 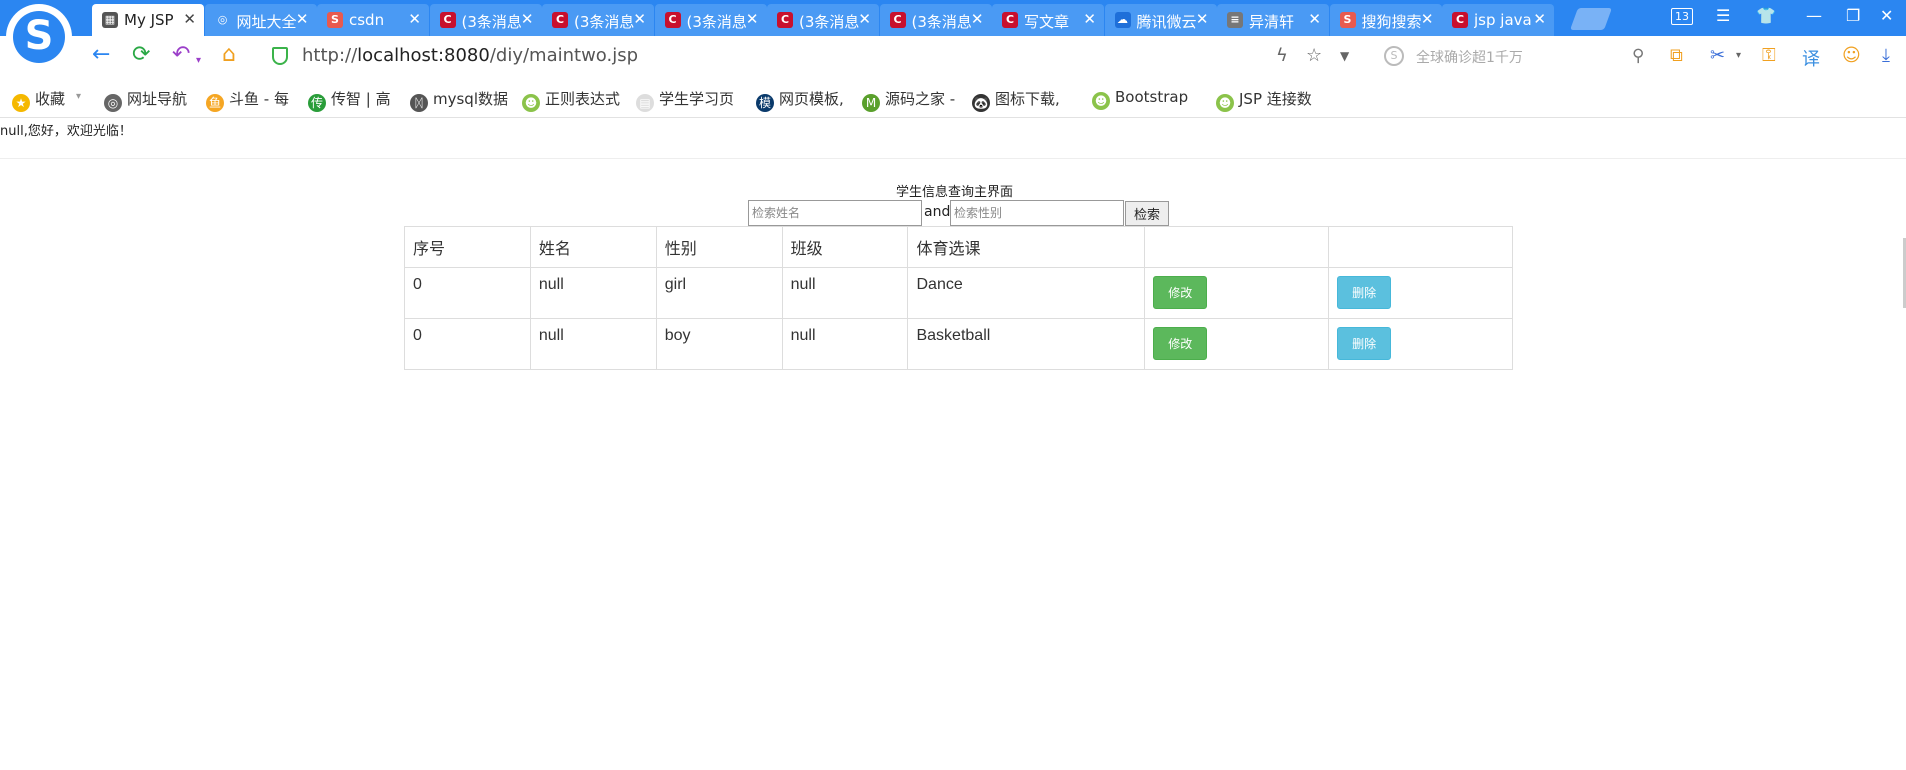 I want to click on bookmark-item: 模网页模板,, so click(x=800, y=100).